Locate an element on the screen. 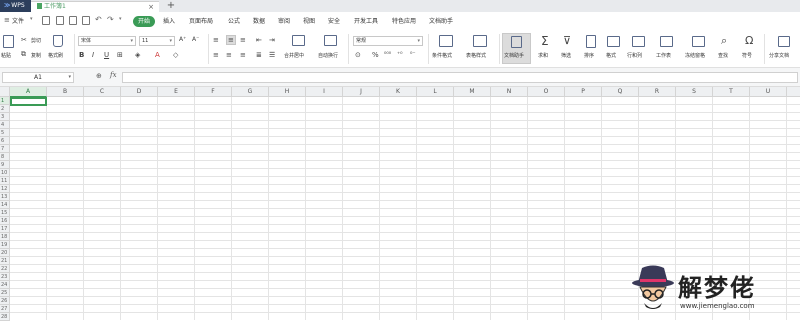  conditional-format-label: 条件格式 is located at coordinates (442, 55).